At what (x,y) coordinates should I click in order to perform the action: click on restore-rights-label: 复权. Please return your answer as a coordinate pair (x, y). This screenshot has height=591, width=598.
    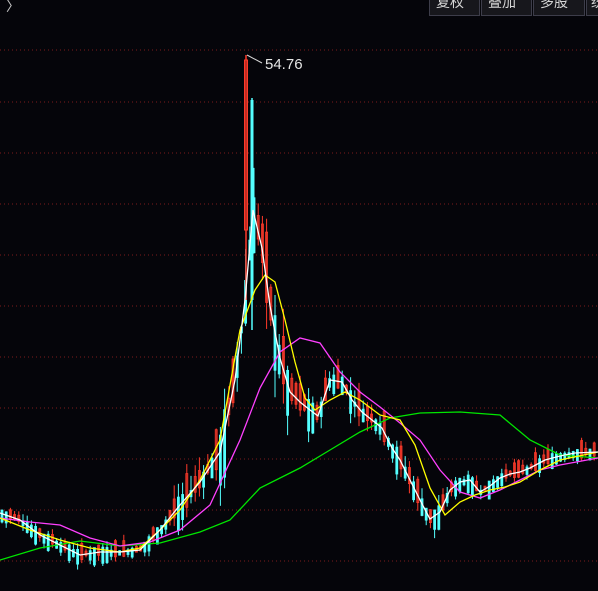
    Looking at the image, I should click on (450, 5).